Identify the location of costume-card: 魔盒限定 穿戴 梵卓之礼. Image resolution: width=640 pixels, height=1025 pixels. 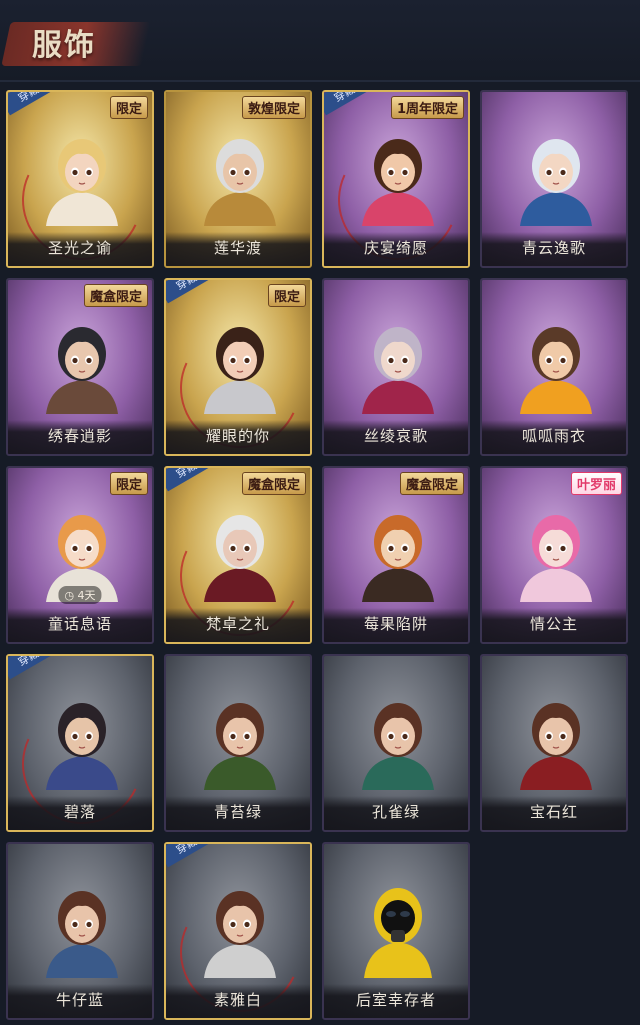
(238, 555).